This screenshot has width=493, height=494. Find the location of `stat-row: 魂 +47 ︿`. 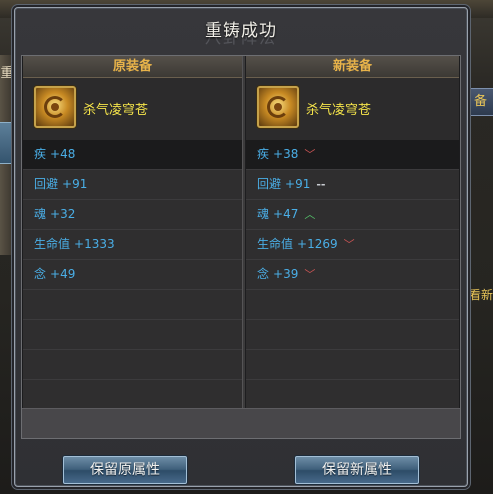

stat-row: 魂 +47 ︿ is located at coordinates (352, 215).